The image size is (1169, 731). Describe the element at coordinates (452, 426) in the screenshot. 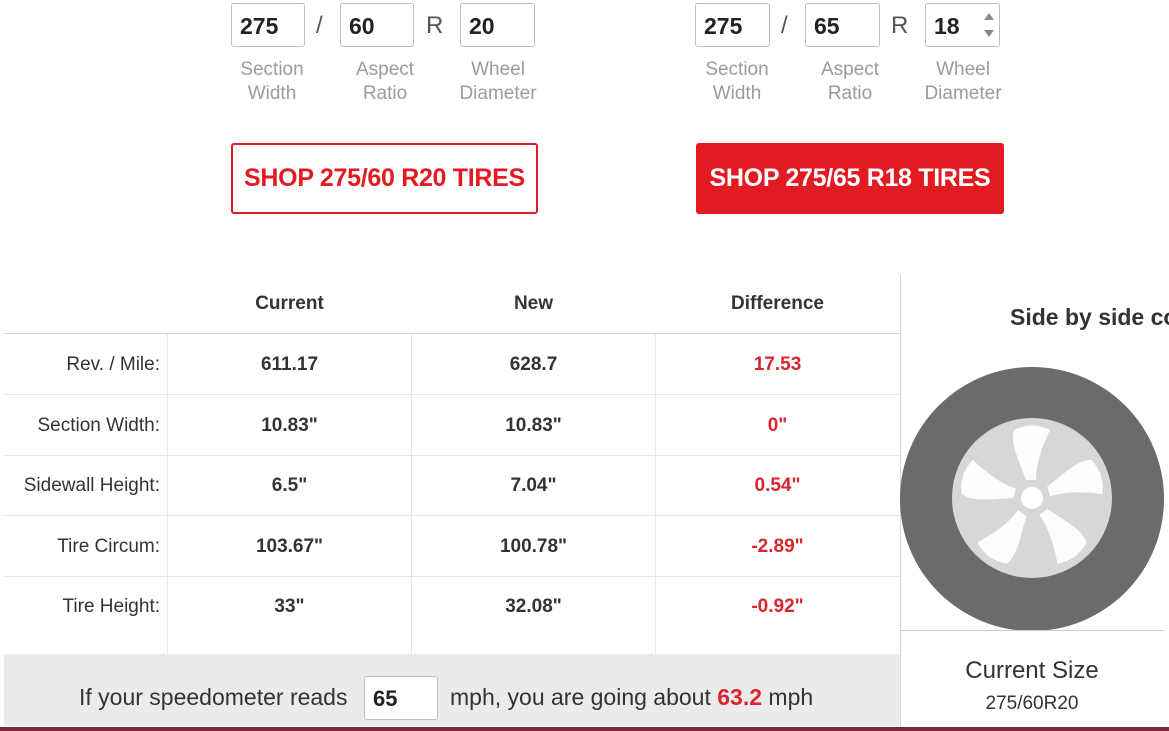

I see `table-row: Section Width: 10.83" 10.83" 0"` at that location.